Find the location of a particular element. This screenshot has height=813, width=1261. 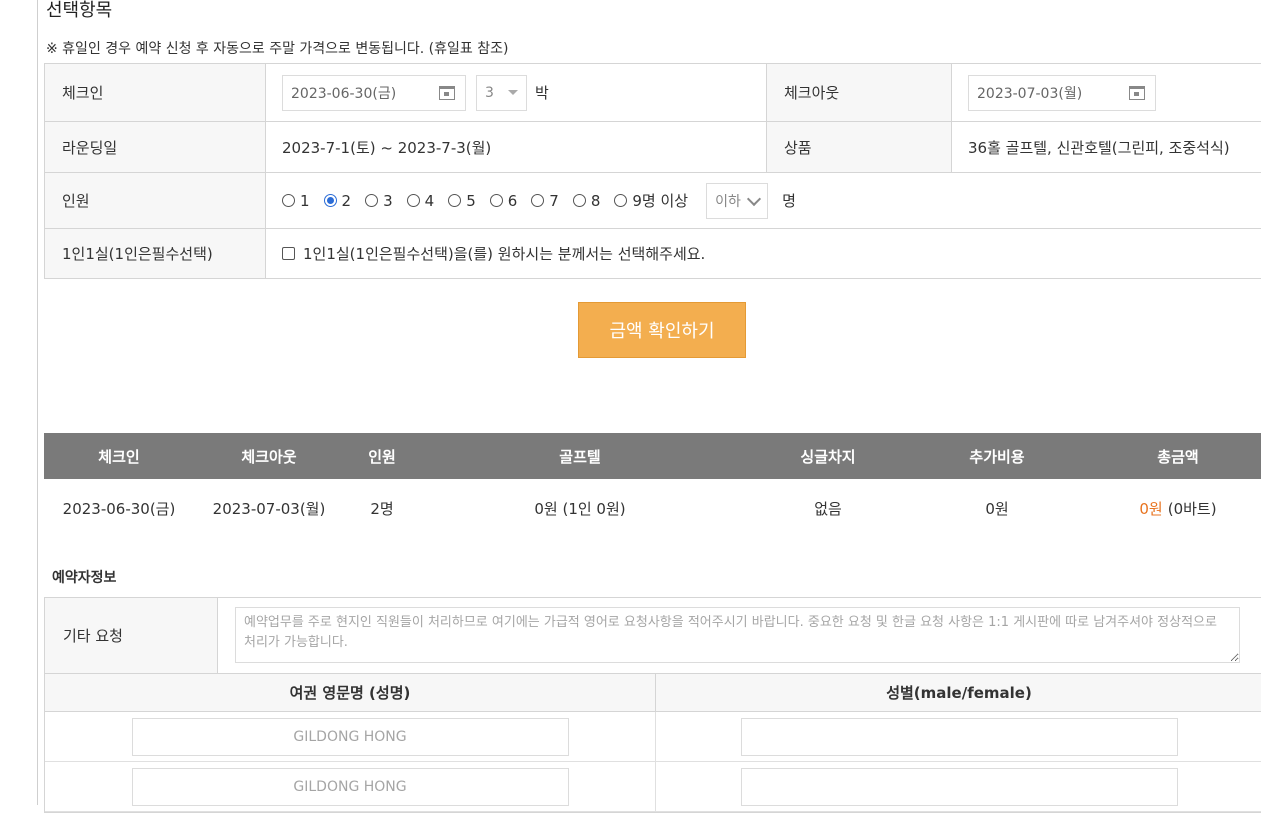

summary-header-people: 인원 is located at coordinates (382, 456).